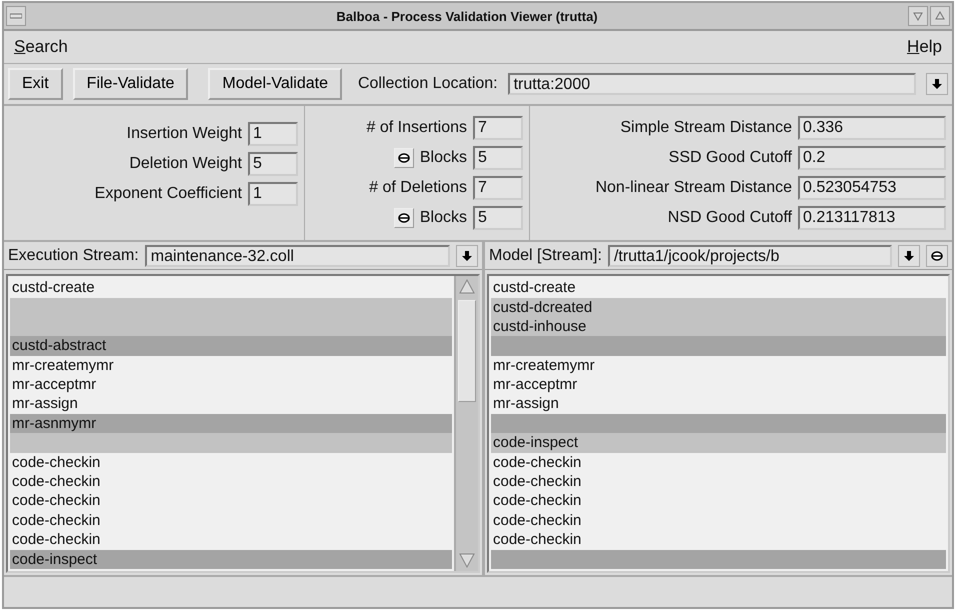 The image size is (956, 612). What do you see at coordinates (73, 255) in the screenshot?
I see `field-label: Execution Stream:` at bounding box center [73, 255].